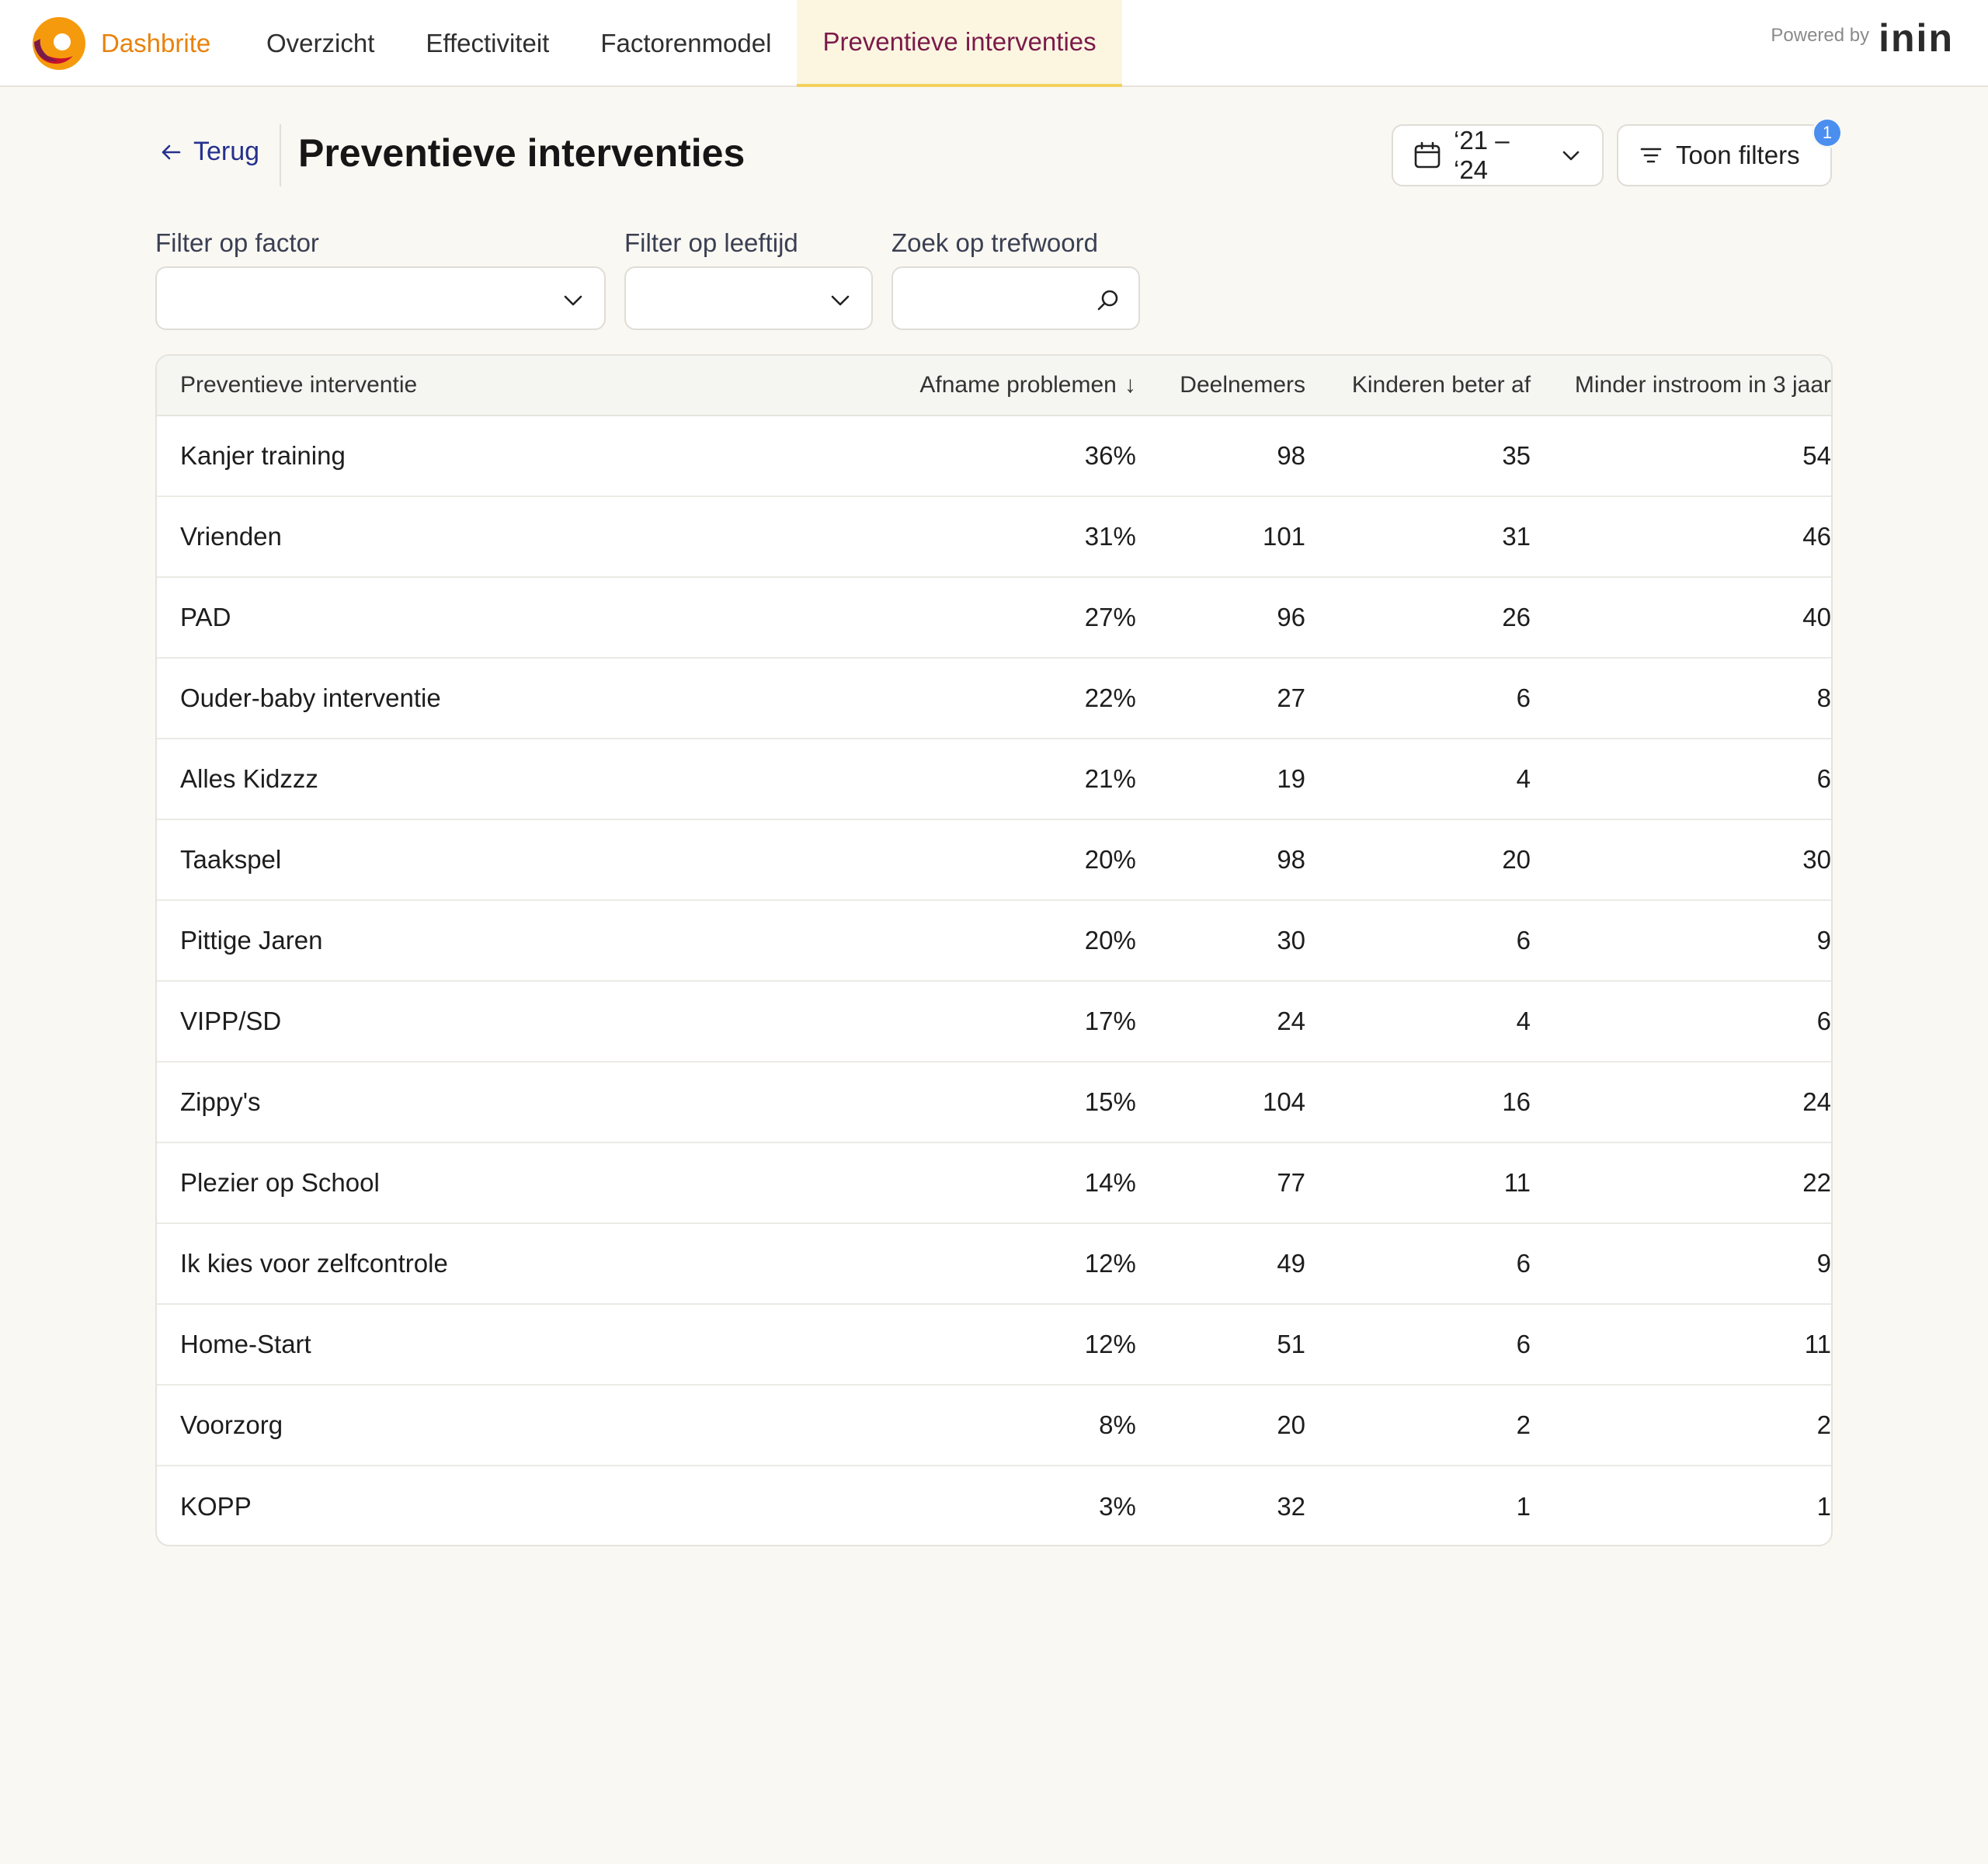 This screenshot has width=1988, height=1864. Describe the element at coordinates (1292, 1182) in the screenshot. I see `cell-deelnemers: 77` at that location.